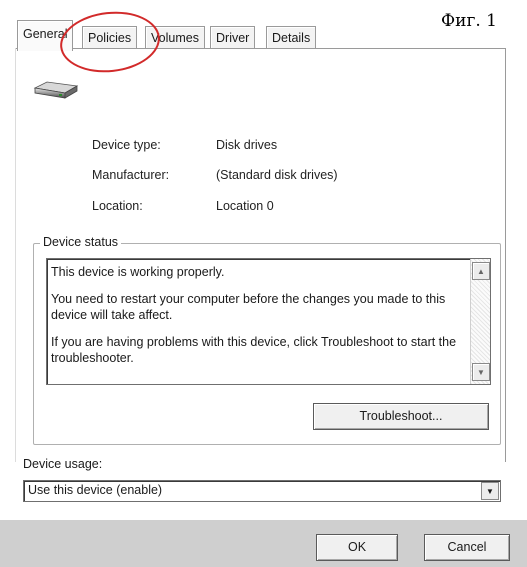 The width and height of the screenshot is (527, 567). What do you see at coordinates (245, 206) in the screenshot?
I see `location-value: Location 0` at bounding box center [245, 206].